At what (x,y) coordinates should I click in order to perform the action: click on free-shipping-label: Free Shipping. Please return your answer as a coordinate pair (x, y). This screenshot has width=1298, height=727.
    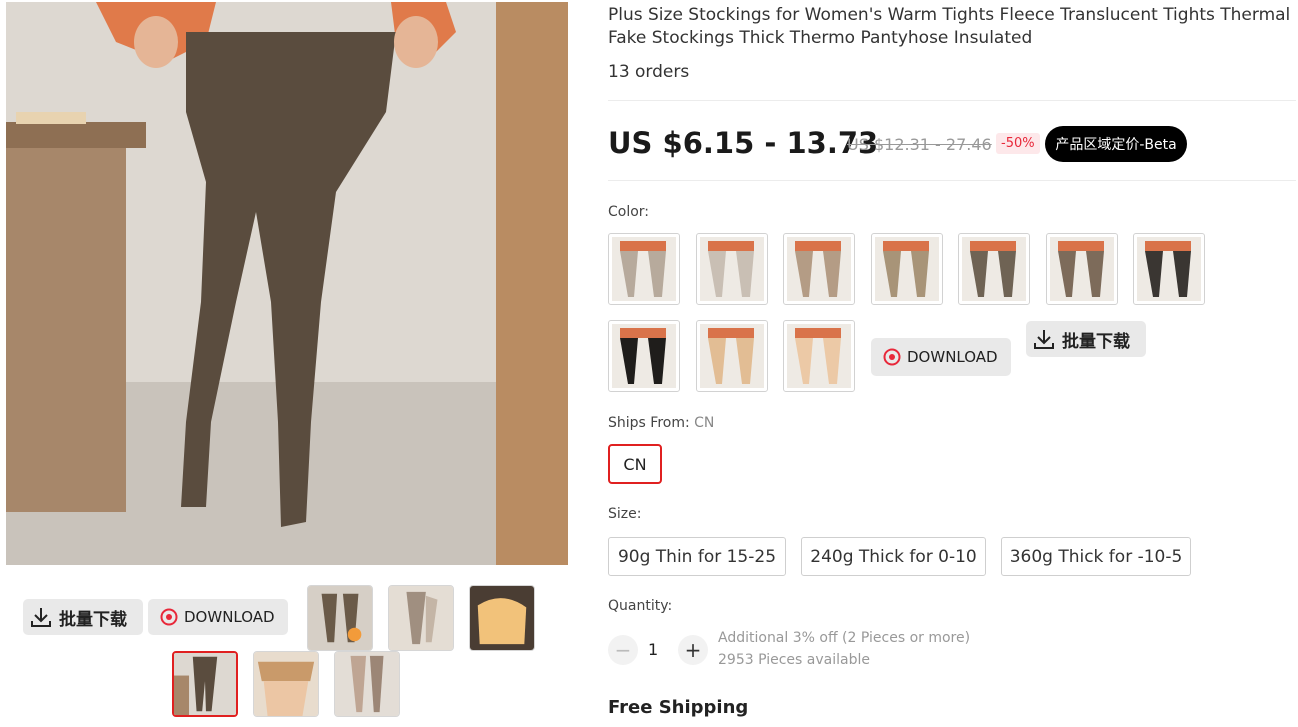
    Looking at the image, I should click on (678, 707).